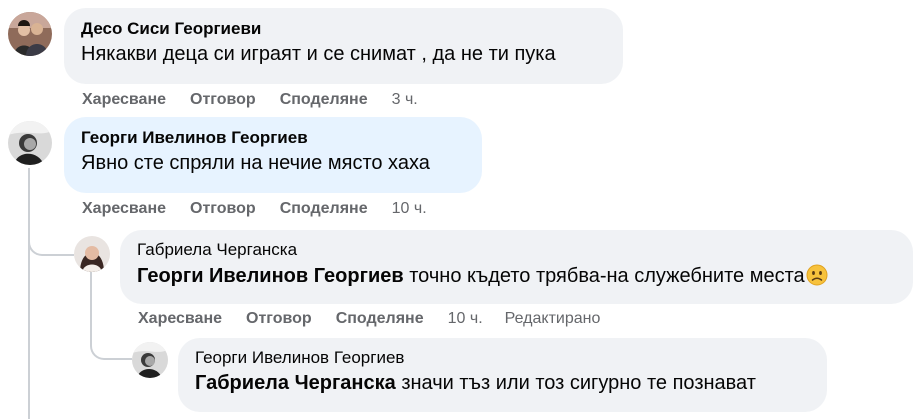 The image size is (921, 419). What do you see at coordinates (265, 209) in the screenshot?
I see `comment-actions: Харесване Отговор Споделяне 10 ч.` at bounding box center [265, 209].